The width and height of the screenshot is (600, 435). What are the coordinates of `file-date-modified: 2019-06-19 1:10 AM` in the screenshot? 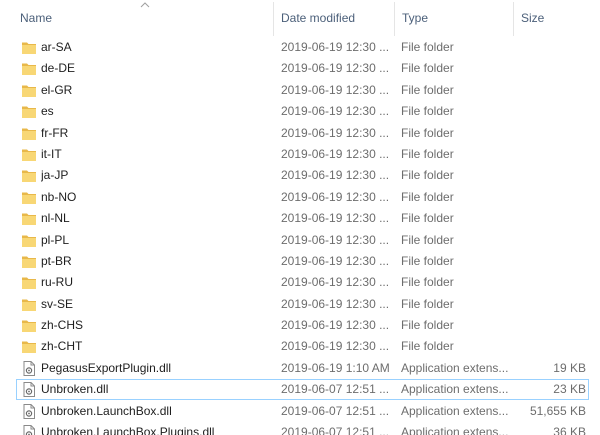 It's located at (335, 367).